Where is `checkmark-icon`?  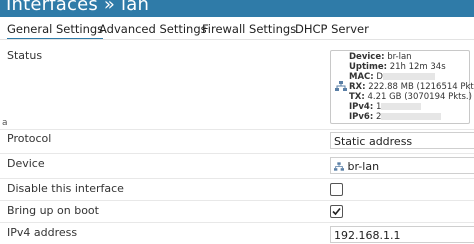 checkmark-icon is located at coordinates (336, 211).